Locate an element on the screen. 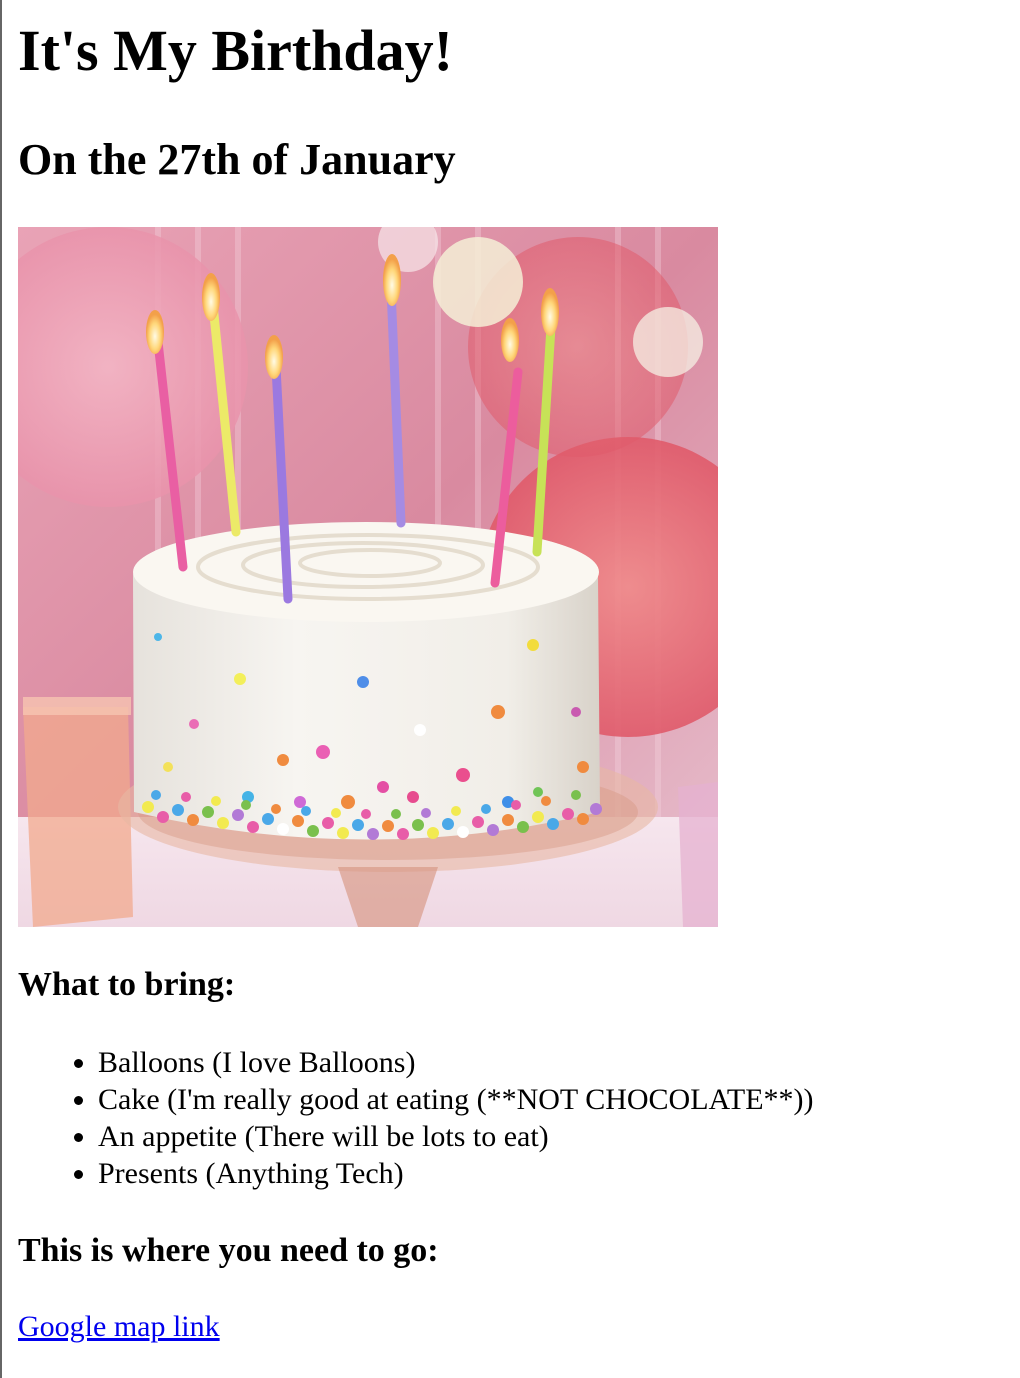 This screenshot has width=1020, height=1378. page-title: It's My Birthday! is located at coordinates (235, 50).